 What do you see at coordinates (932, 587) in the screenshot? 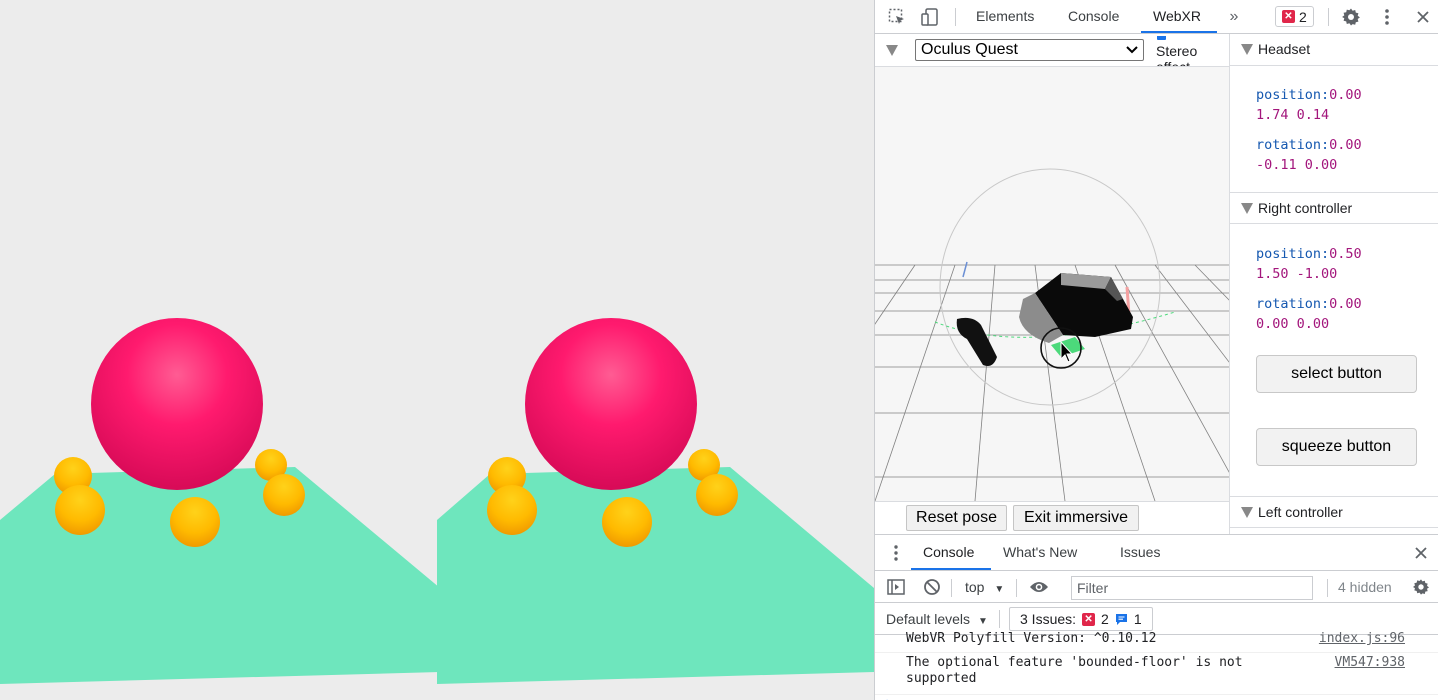
I see `clear-console-icon` at bounding box center [932, 587].